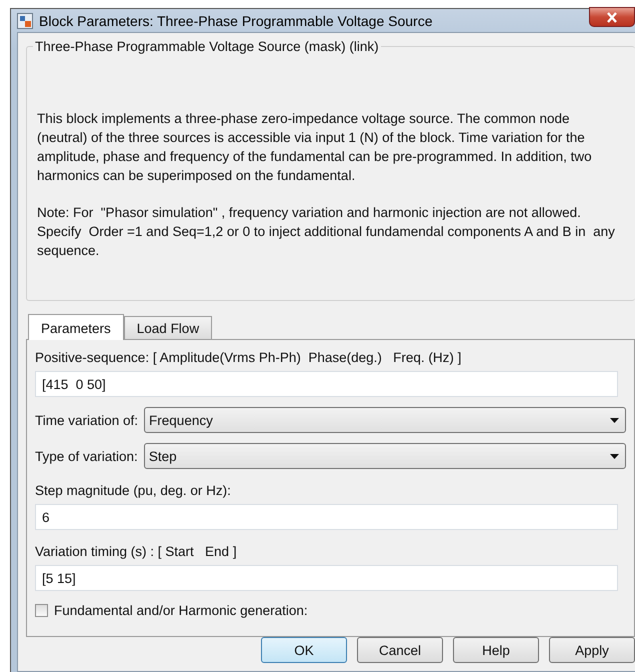 The height and width of the screenshot is (672, 635). What do you see at coordinates (592, 650) in the screenshot?
I see `dialog-button: Apply` at bounding box center [592, 650].